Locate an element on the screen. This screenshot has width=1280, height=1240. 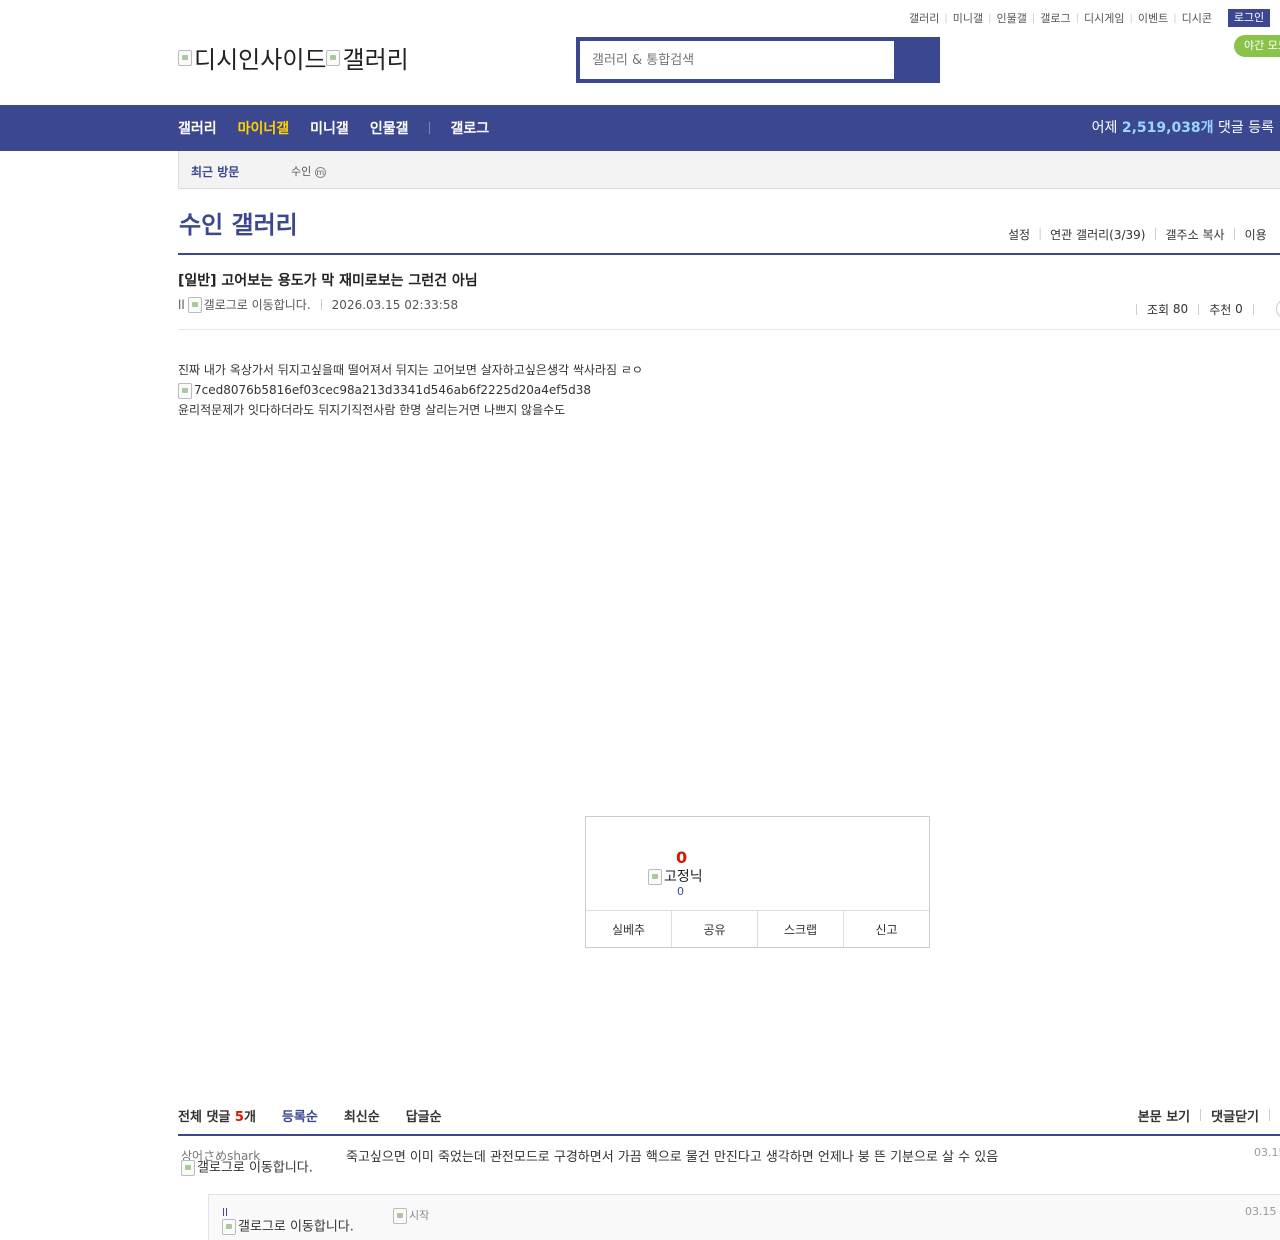
recommend-buttons: 실베추 공유 스크랩 신고 is located at coordinates (757, 928).